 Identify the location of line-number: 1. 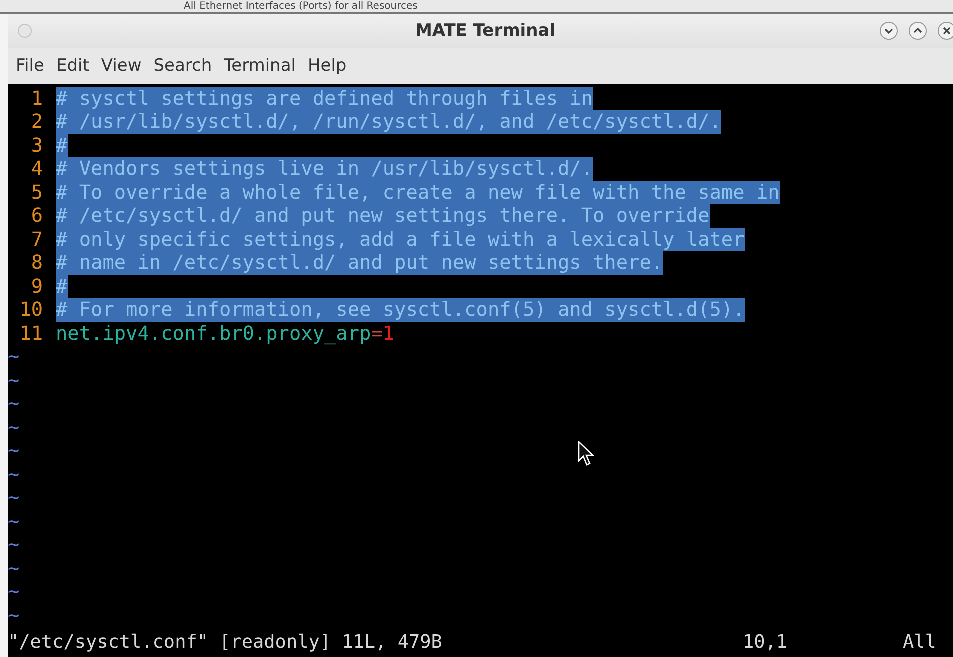
(37, 98).